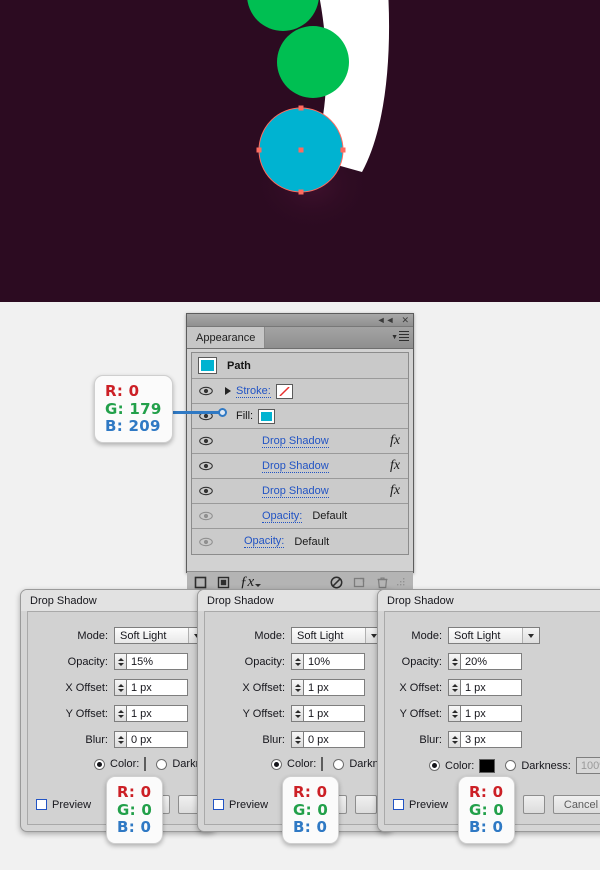  What do you see at coordinates (145, 764) in the screenshot?
I see `dialog-1-color-chip` at bounding box center [145, 764].